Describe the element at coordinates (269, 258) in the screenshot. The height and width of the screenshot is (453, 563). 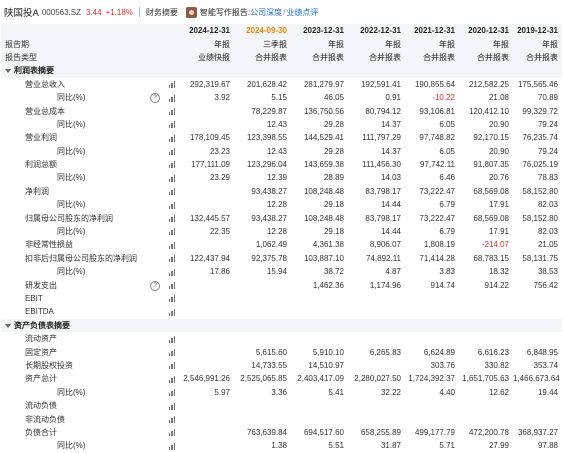
I see `value-cell: 92,375.78` at that location.